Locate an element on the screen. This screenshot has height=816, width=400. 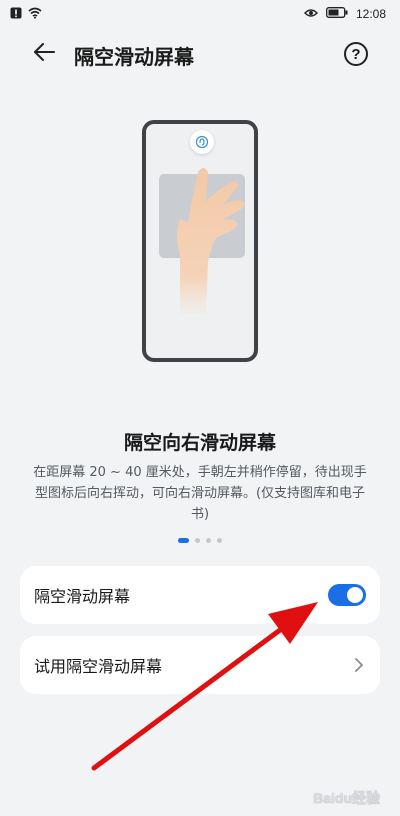
page-title: 隔空滑动屏幕 is located at coordinates (134, 57).